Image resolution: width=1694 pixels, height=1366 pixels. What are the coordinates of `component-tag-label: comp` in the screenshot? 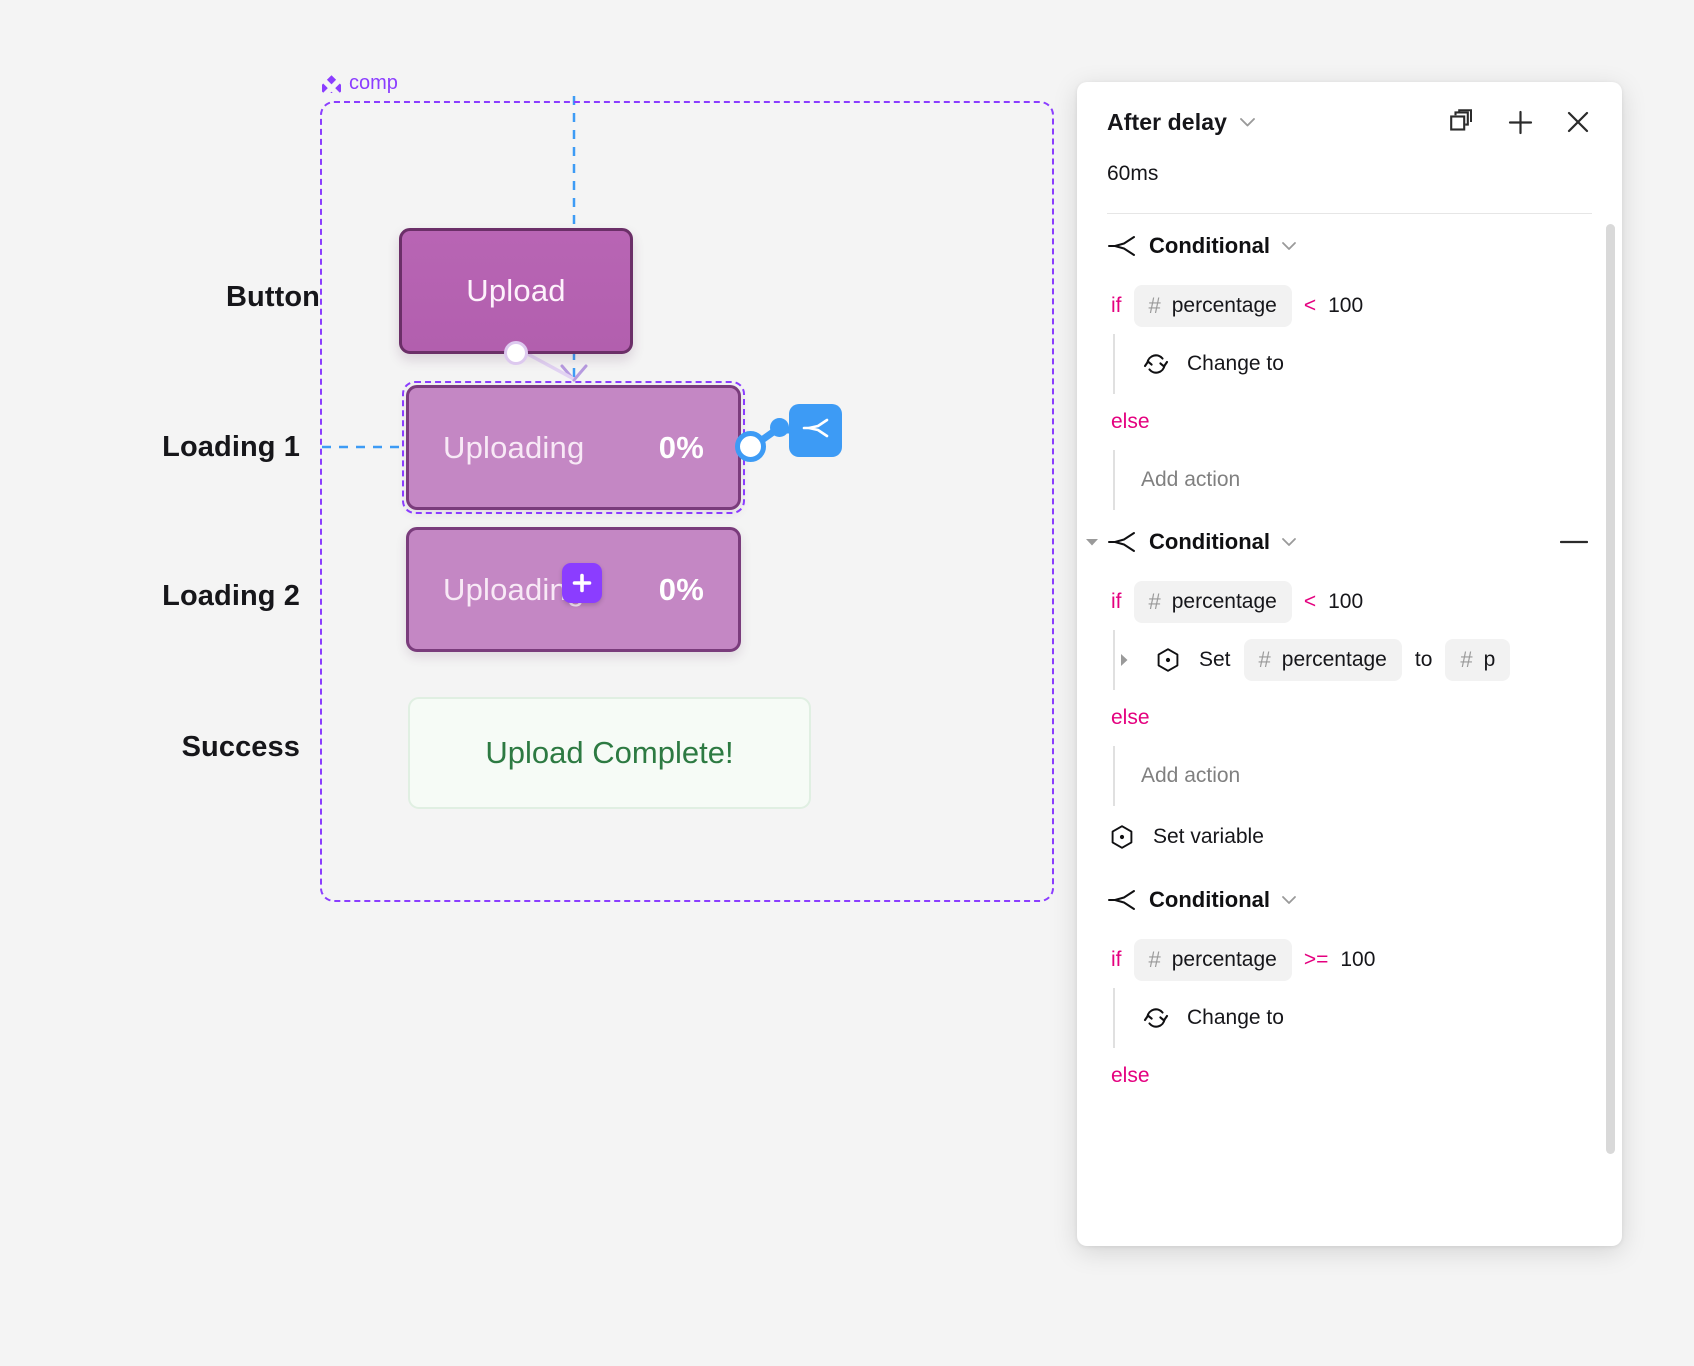 It's located at (373, 83).